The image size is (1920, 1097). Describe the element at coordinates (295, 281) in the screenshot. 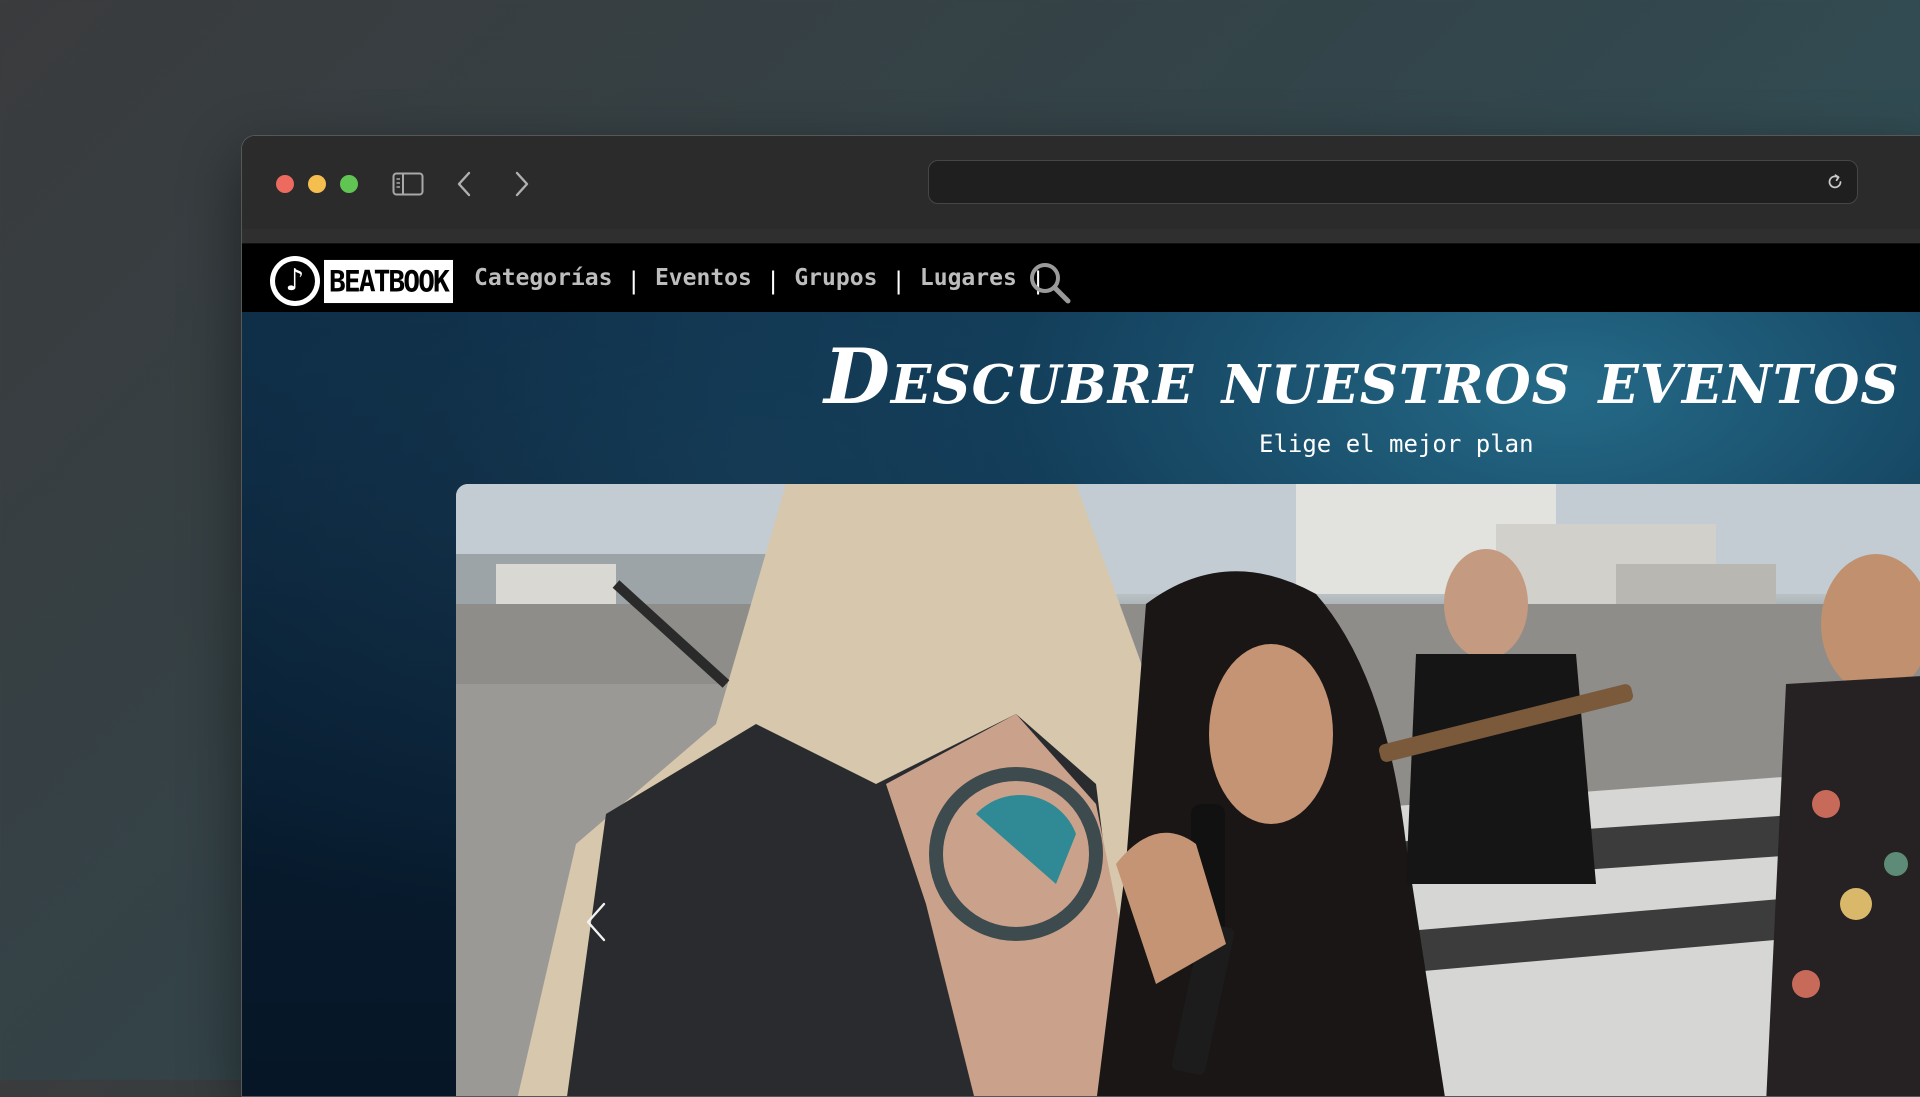

I see `music-note-icon: ♪` at that location.